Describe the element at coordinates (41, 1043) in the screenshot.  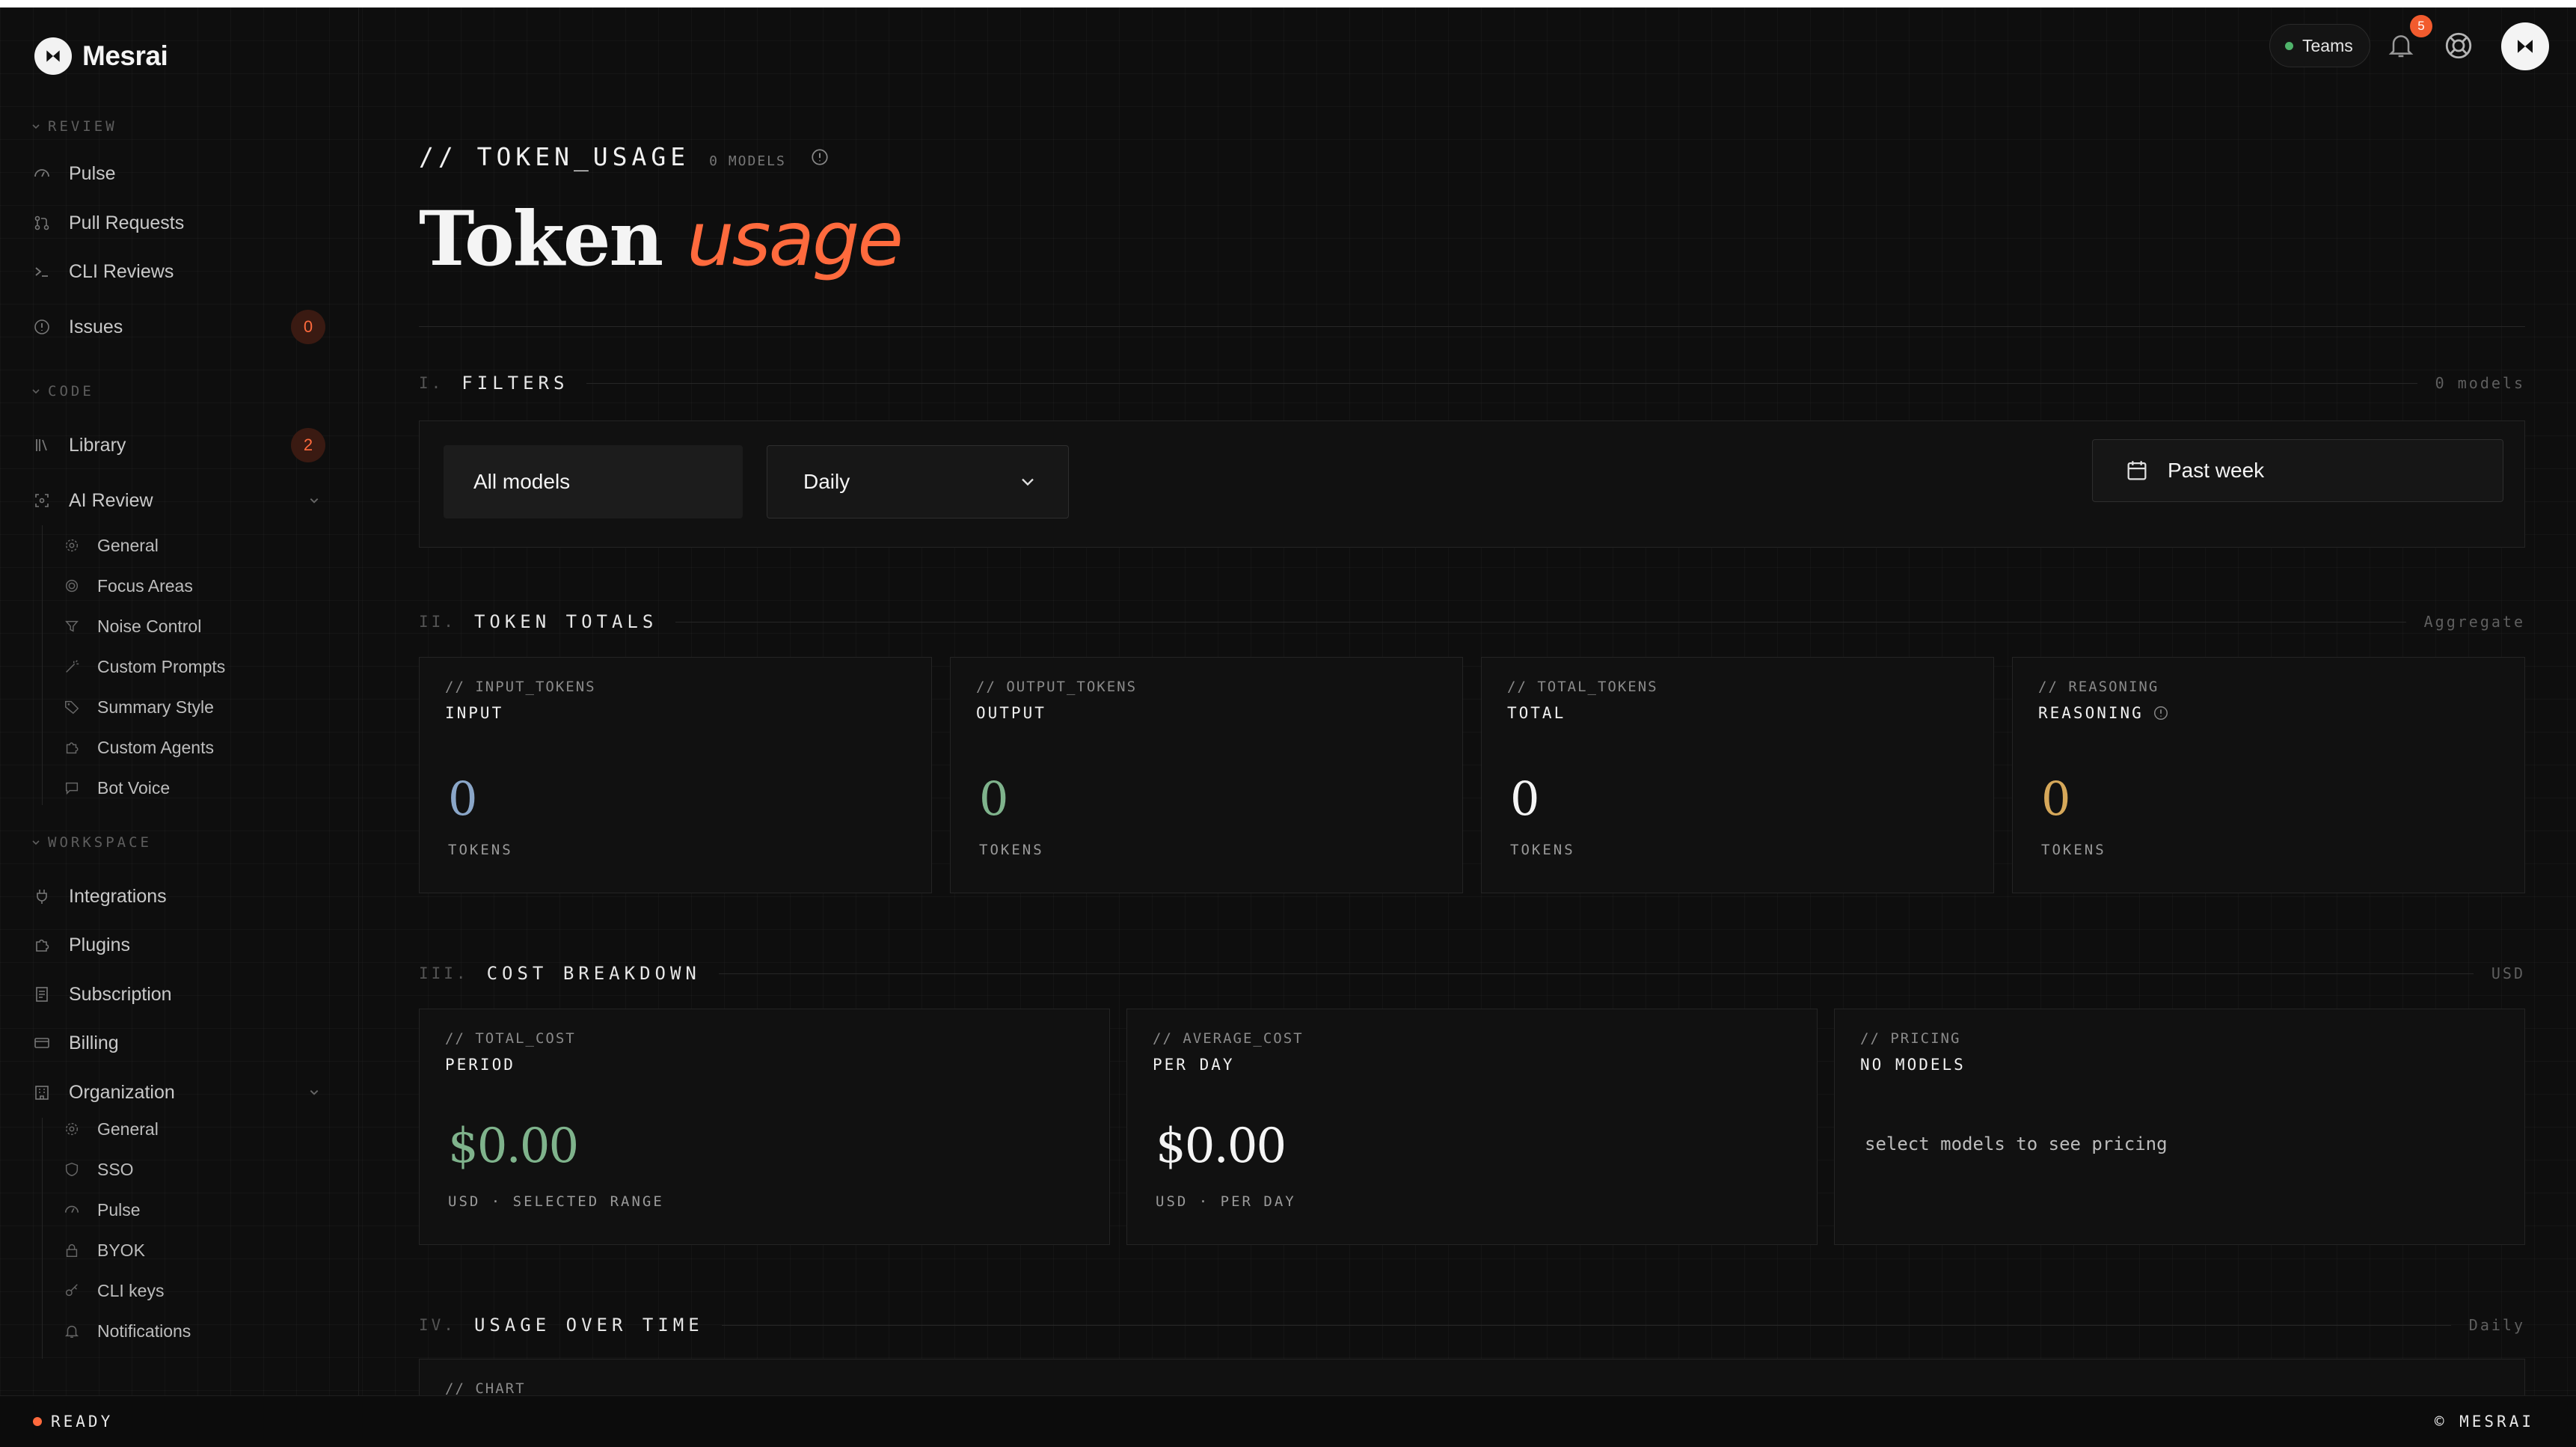
I see `card-icon` at that location.